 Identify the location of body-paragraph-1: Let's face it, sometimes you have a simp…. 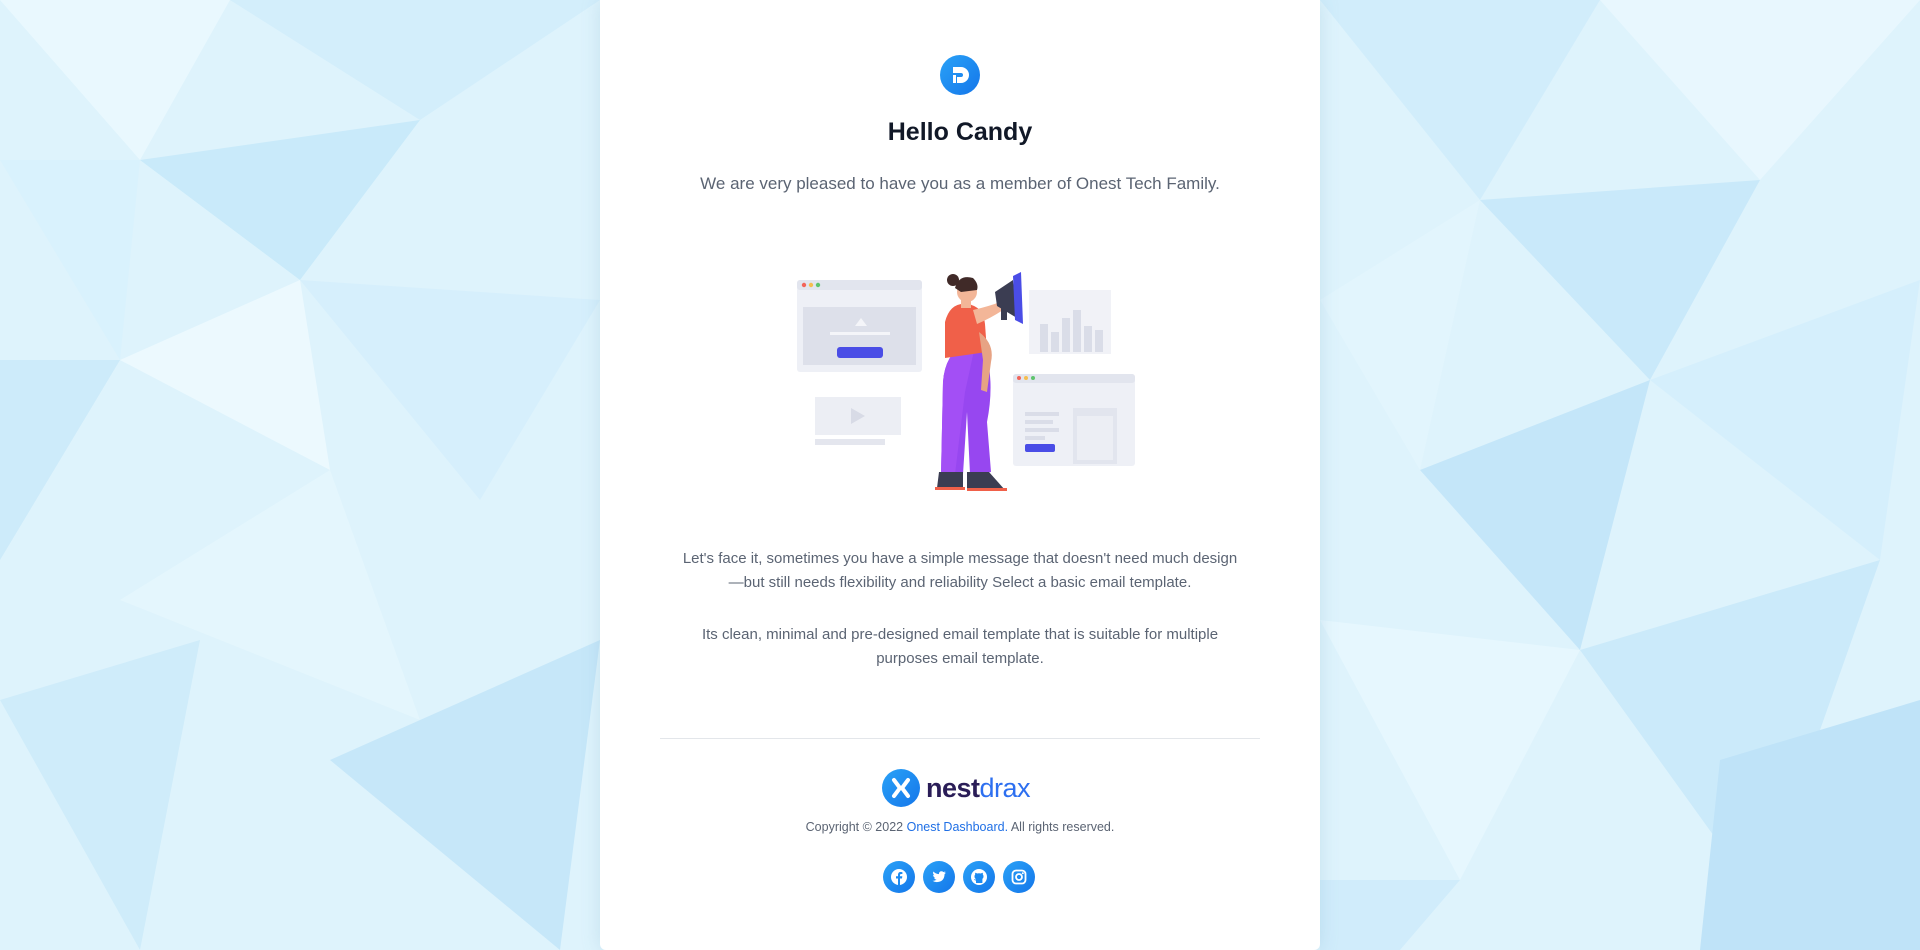
(960, 570).